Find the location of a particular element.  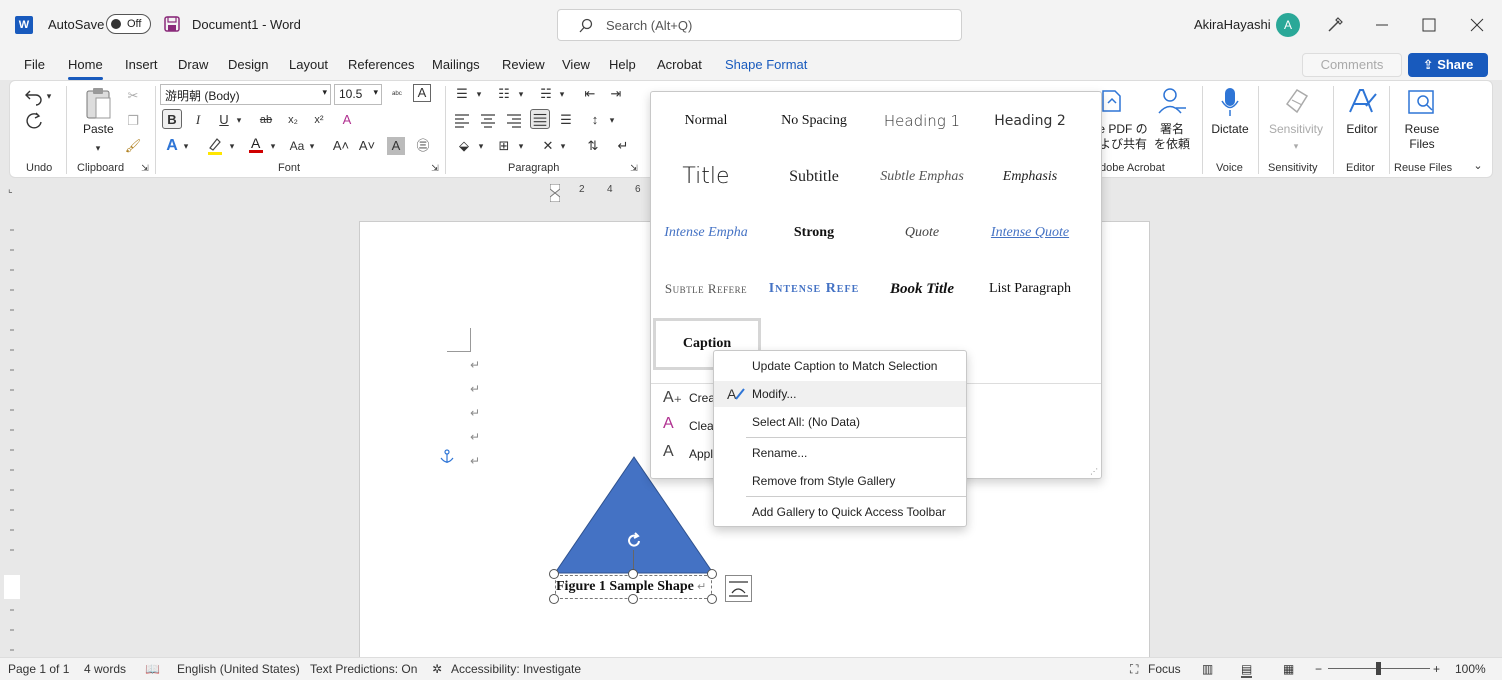

style-title: Title is located at coordinates (706, 177).